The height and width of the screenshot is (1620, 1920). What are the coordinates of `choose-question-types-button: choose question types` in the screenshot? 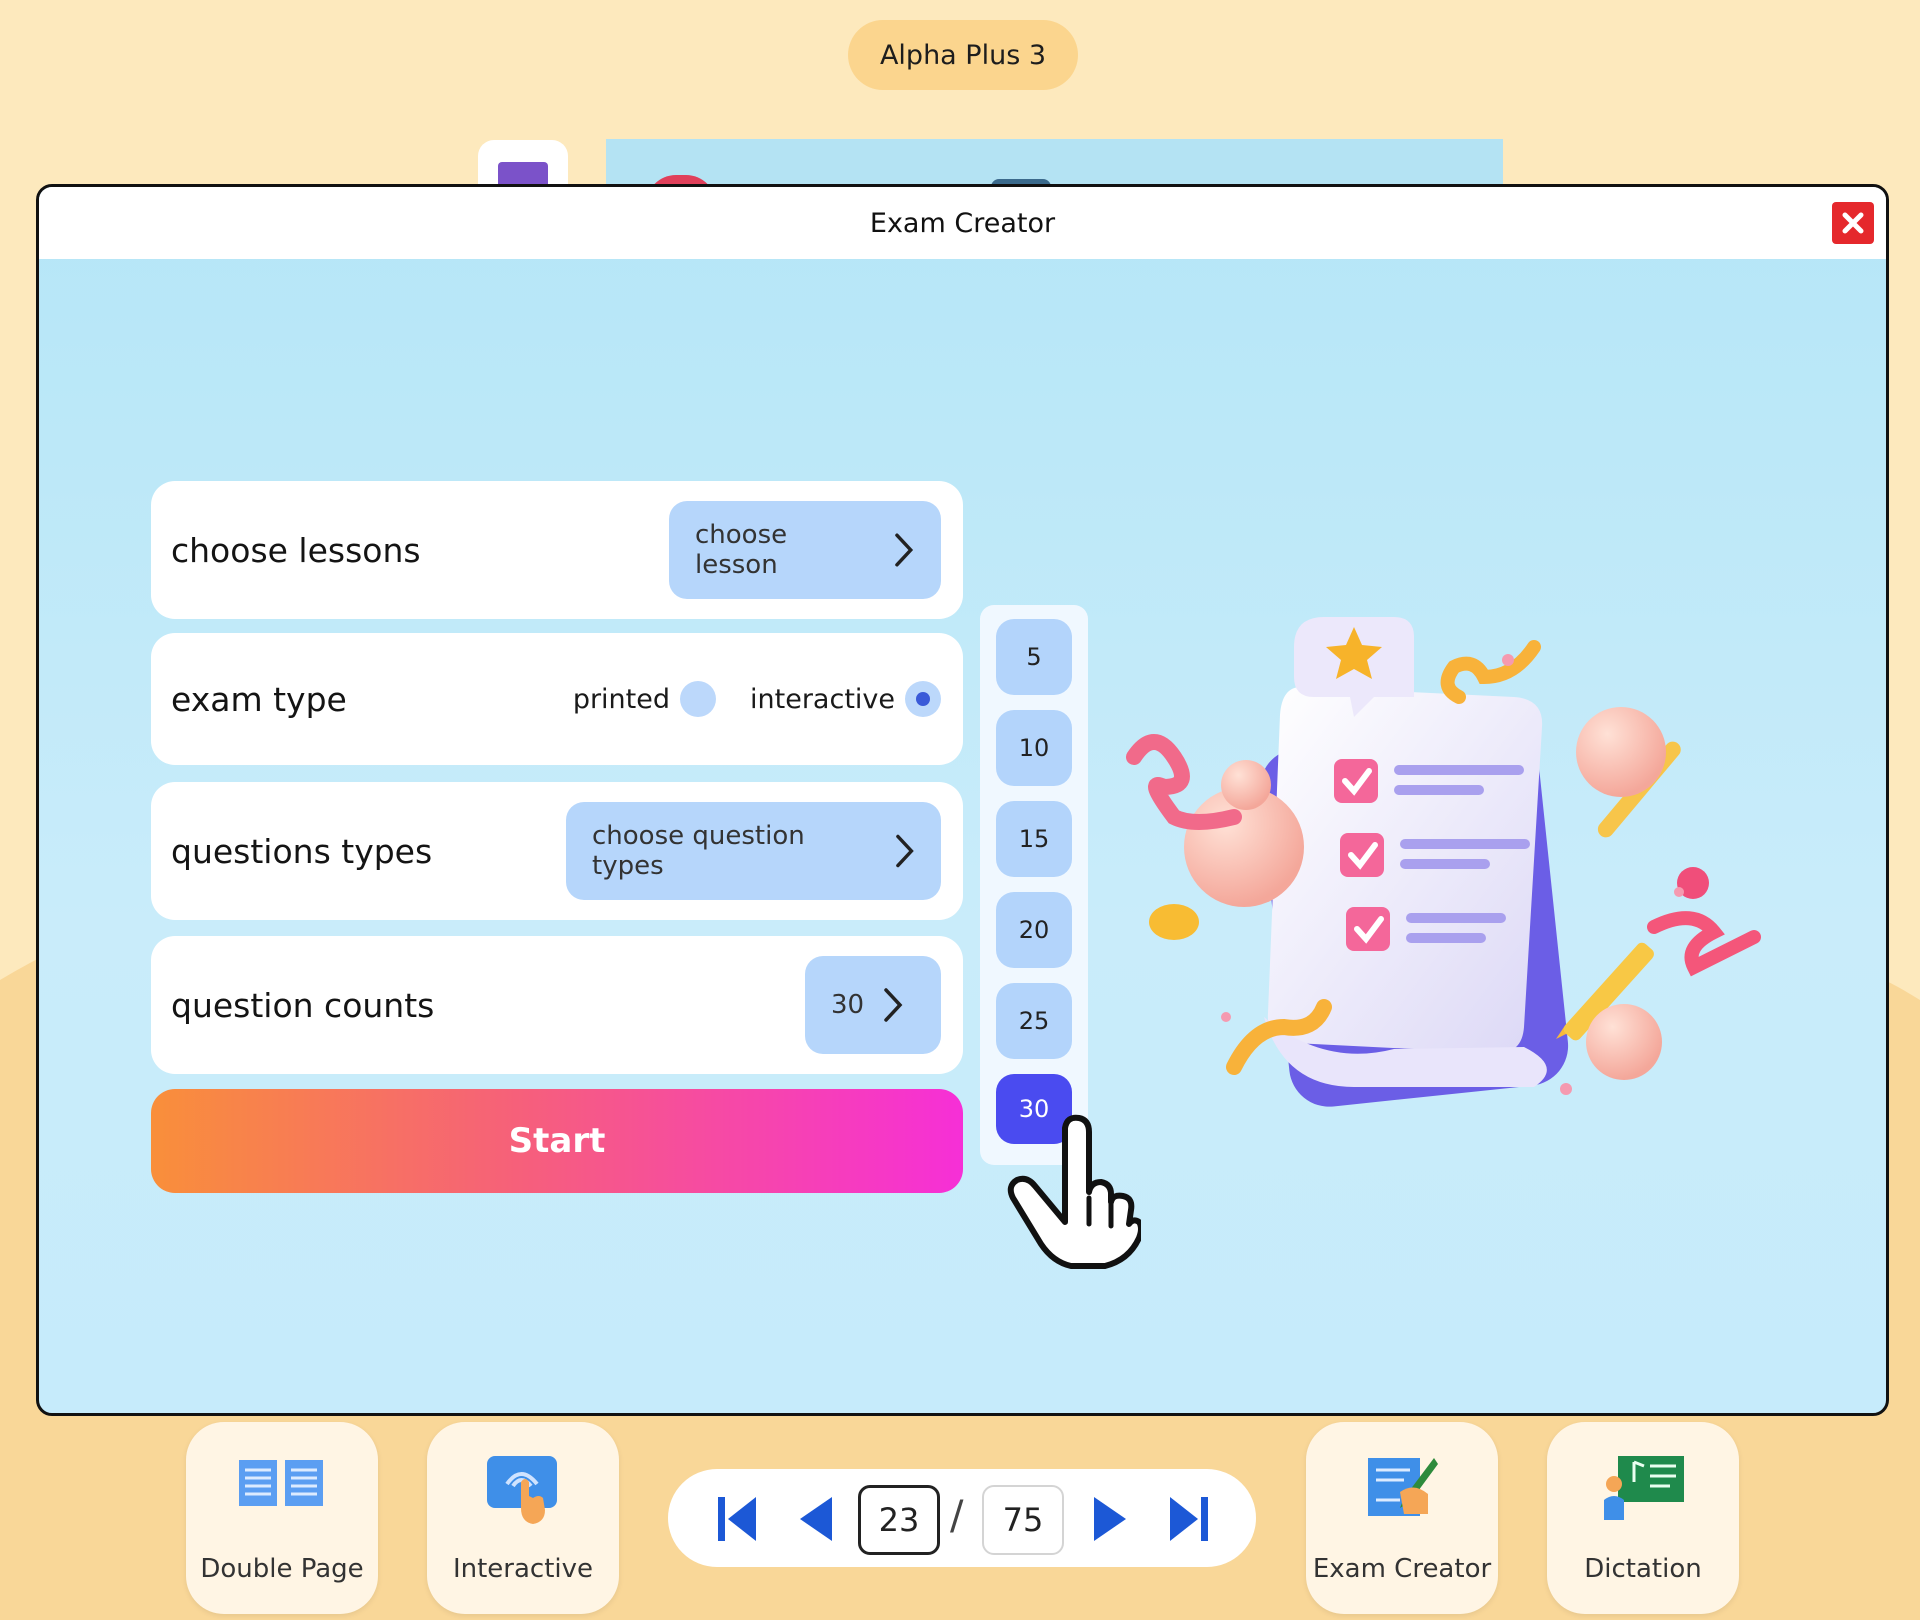 It's located at (753, 851).